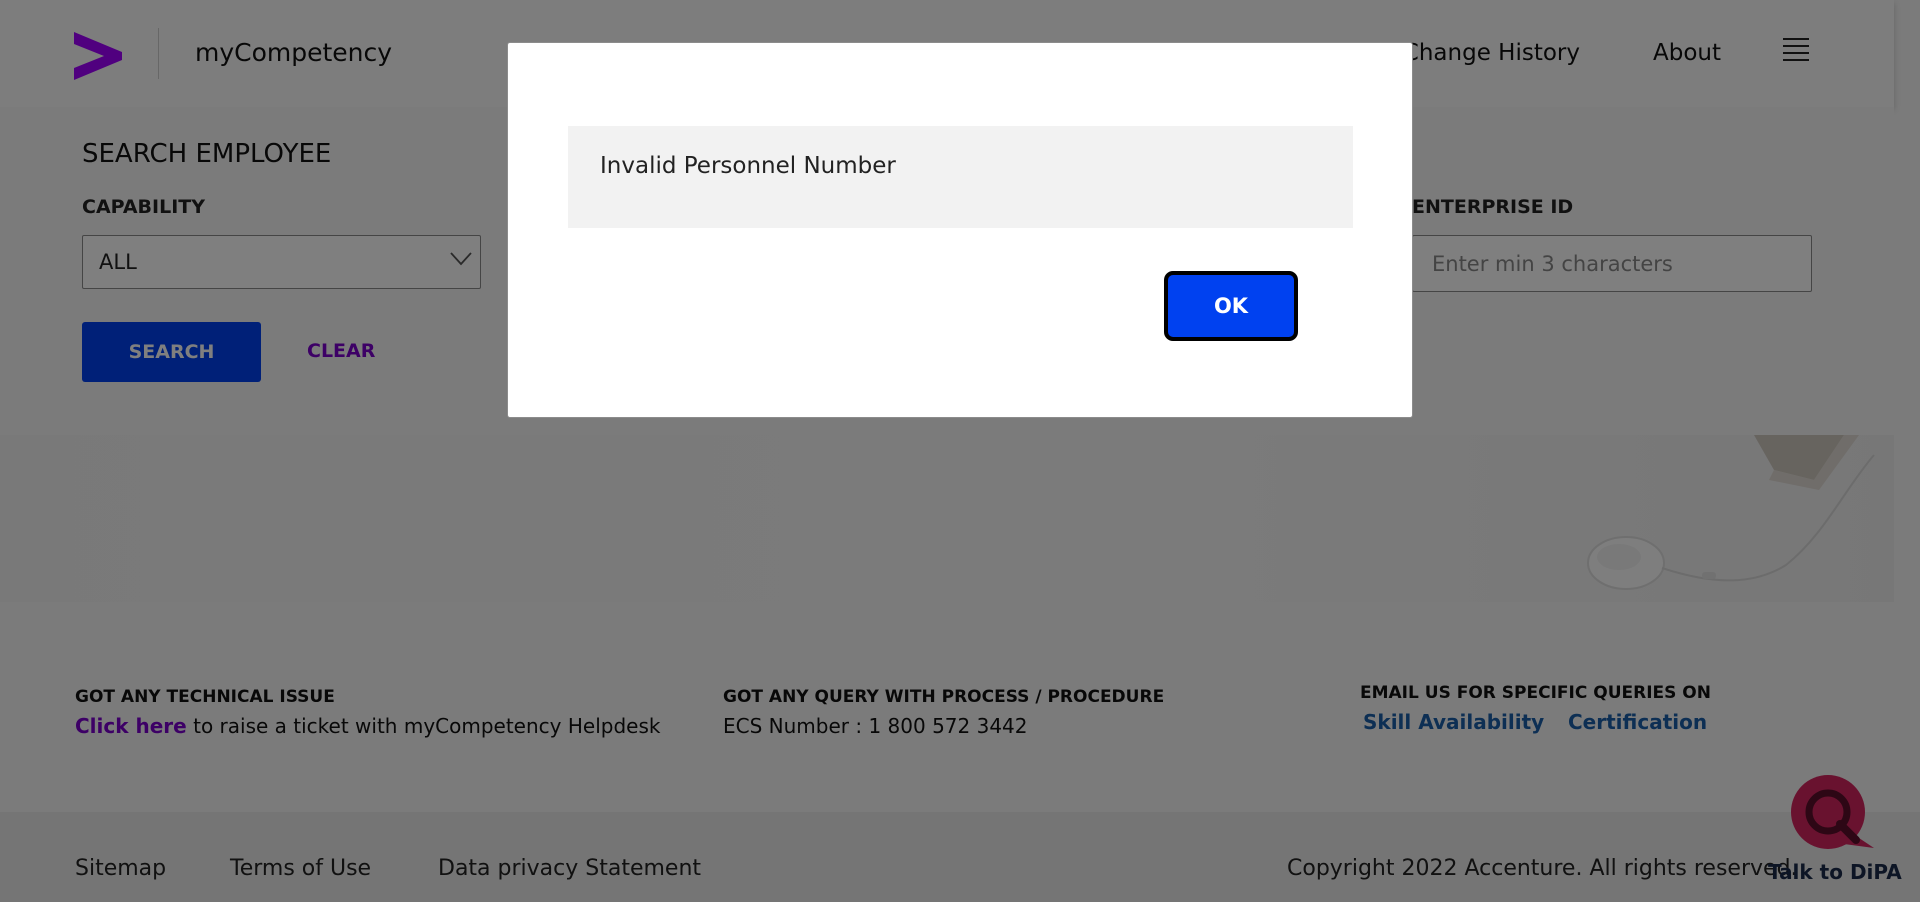  What do you see at coordinates (1231, 306) in the screenshot?
I see `ok-button: OK` at bounding box center [1231, 306].